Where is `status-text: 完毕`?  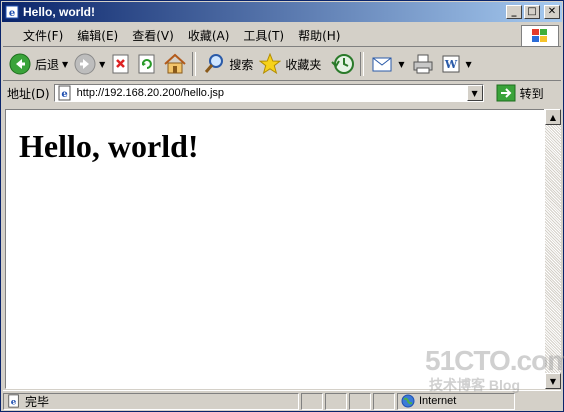
status-text: 完毕 is located at coordinates (37, 401).